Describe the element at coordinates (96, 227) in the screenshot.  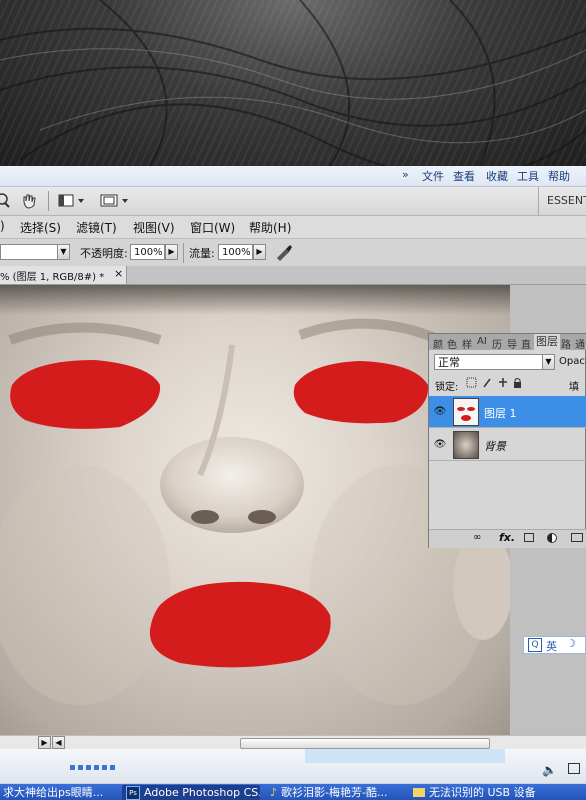
I see `menu-filter: 滤镜(T)` at that location.